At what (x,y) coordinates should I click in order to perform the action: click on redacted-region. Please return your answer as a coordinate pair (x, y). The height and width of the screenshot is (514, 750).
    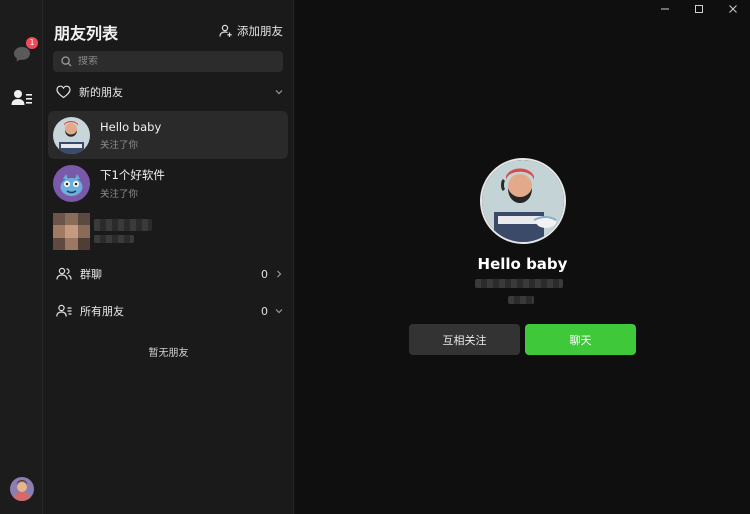
    Looking at the image, I should click on (521, 300).